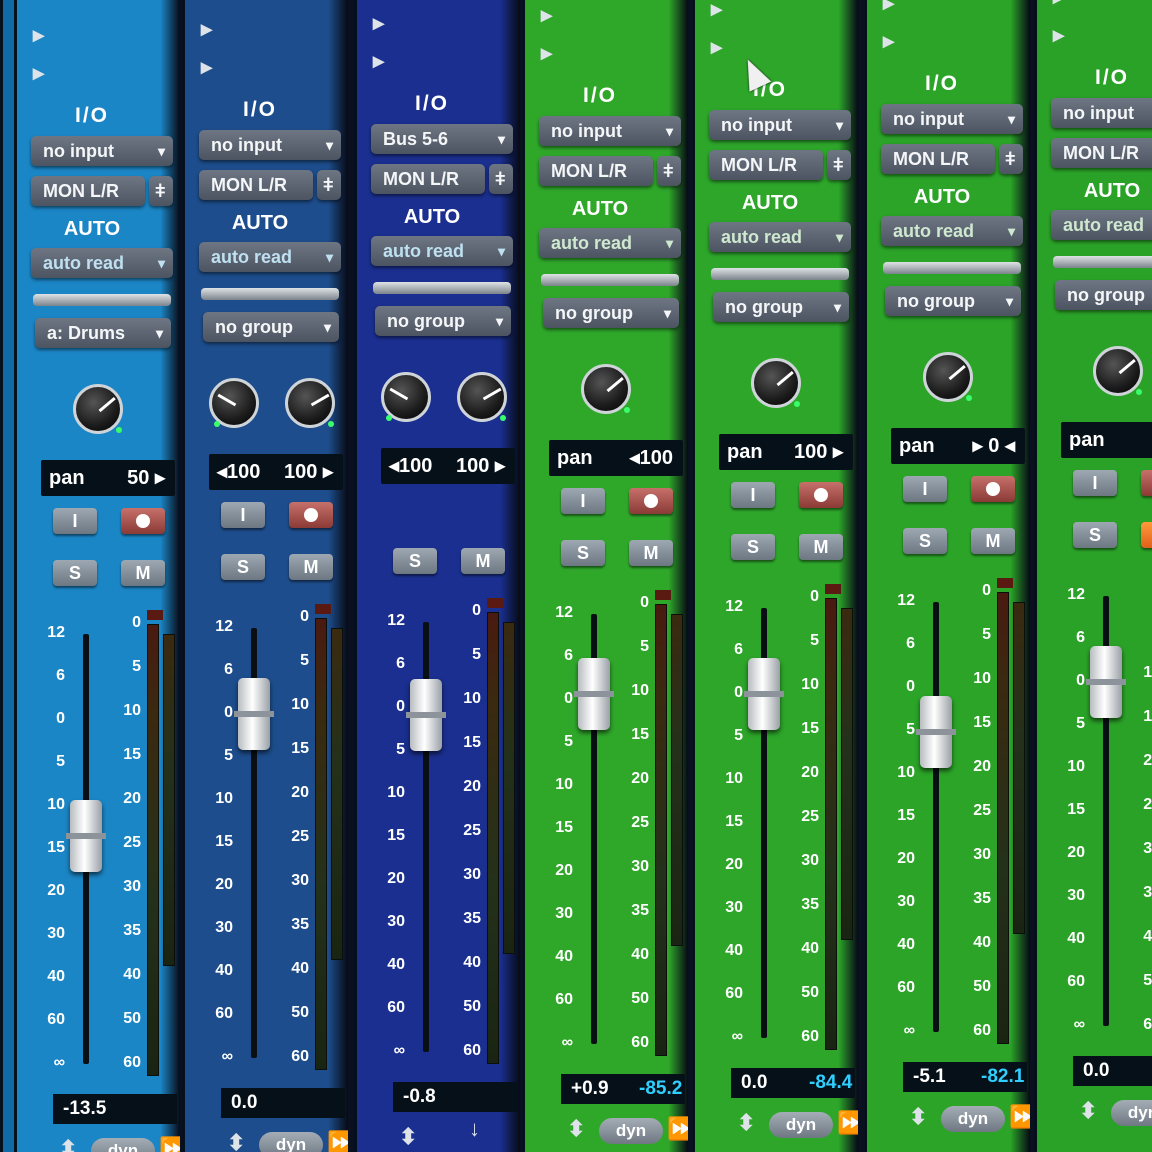 The width and height of the screenshot is (1152, 1152). Describe the element at coordinates (479, 1131) in the screenshot. I see `down-arrow-icon: ↓` at that location.